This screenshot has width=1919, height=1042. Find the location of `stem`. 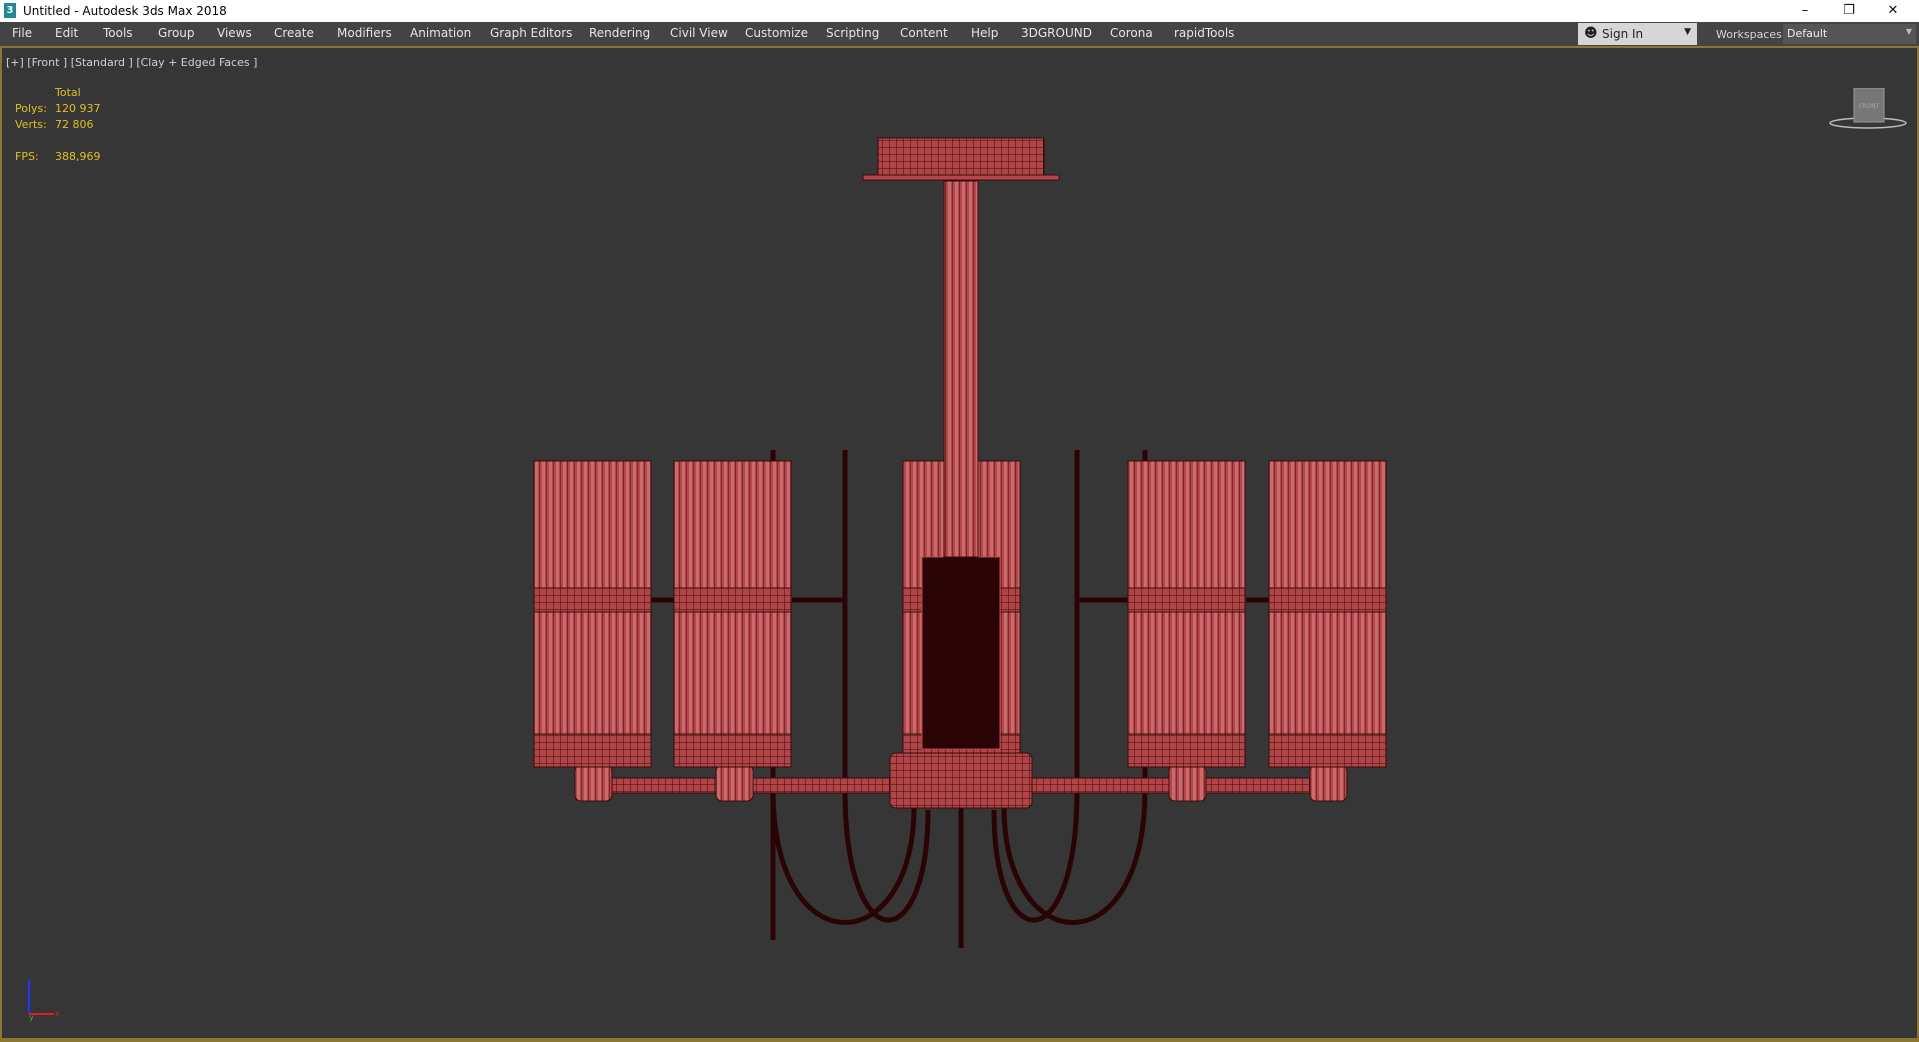

stem is located at coordinates (961, 369).